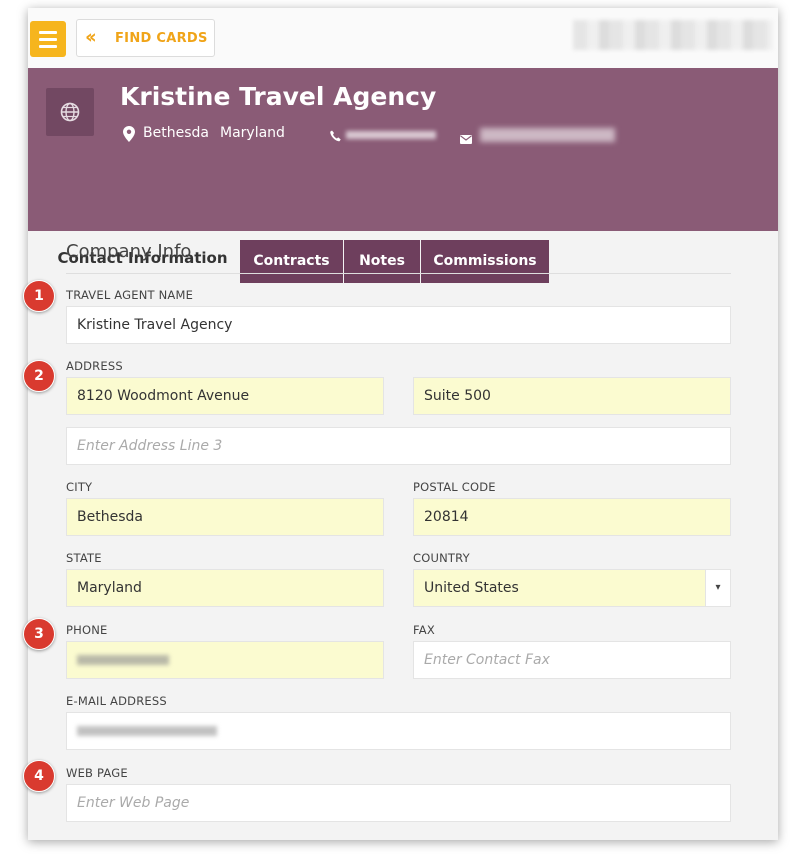  I want to click on user-info-redacted, so click(673, 35).